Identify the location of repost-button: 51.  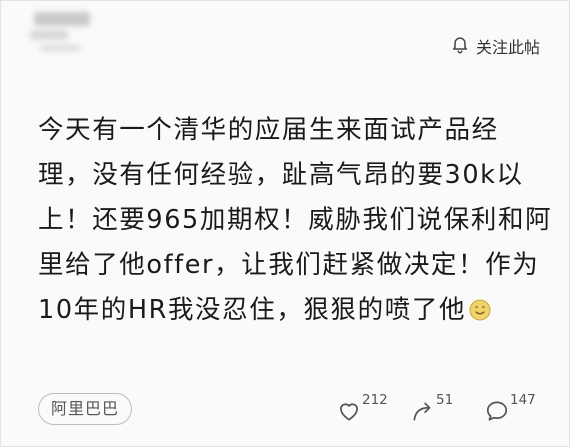
(431, 410).